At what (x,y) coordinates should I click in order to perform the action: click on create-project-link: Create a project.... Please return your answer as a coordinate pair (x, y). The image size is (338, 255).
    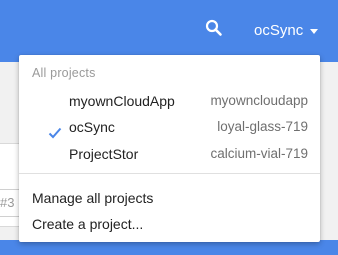
    Looking at the image, I should click on (87, 224).